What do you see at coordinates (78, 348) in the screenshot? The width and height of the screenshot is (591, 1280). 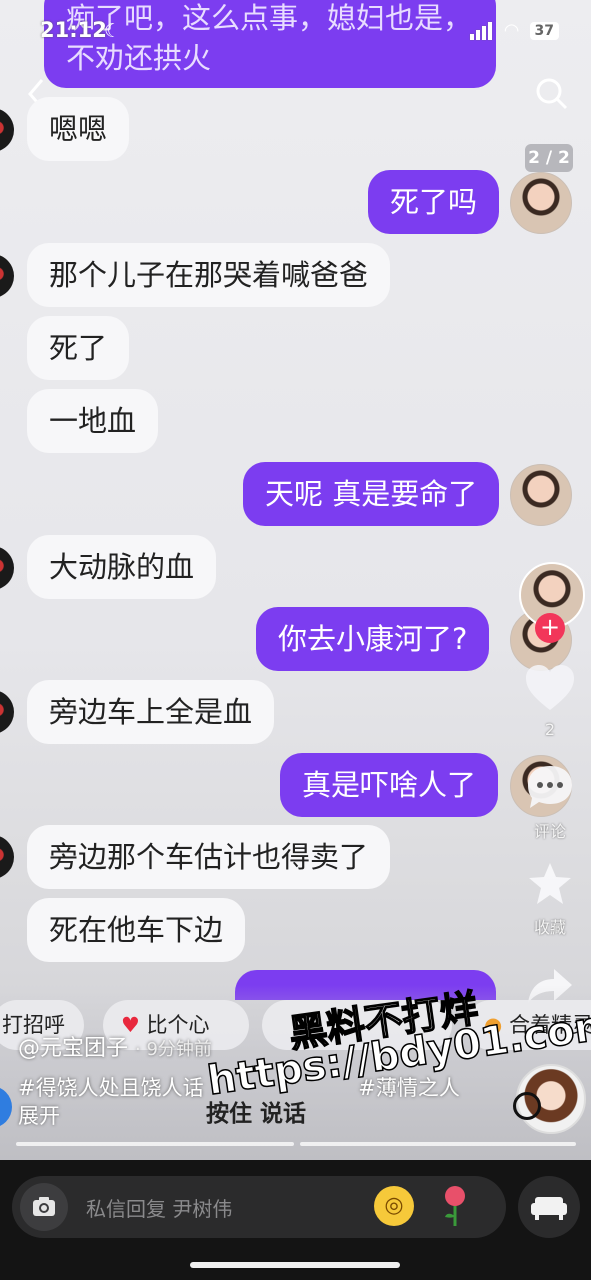 I see `message-bubble-received: 死了` at bounding box center [78, 348].